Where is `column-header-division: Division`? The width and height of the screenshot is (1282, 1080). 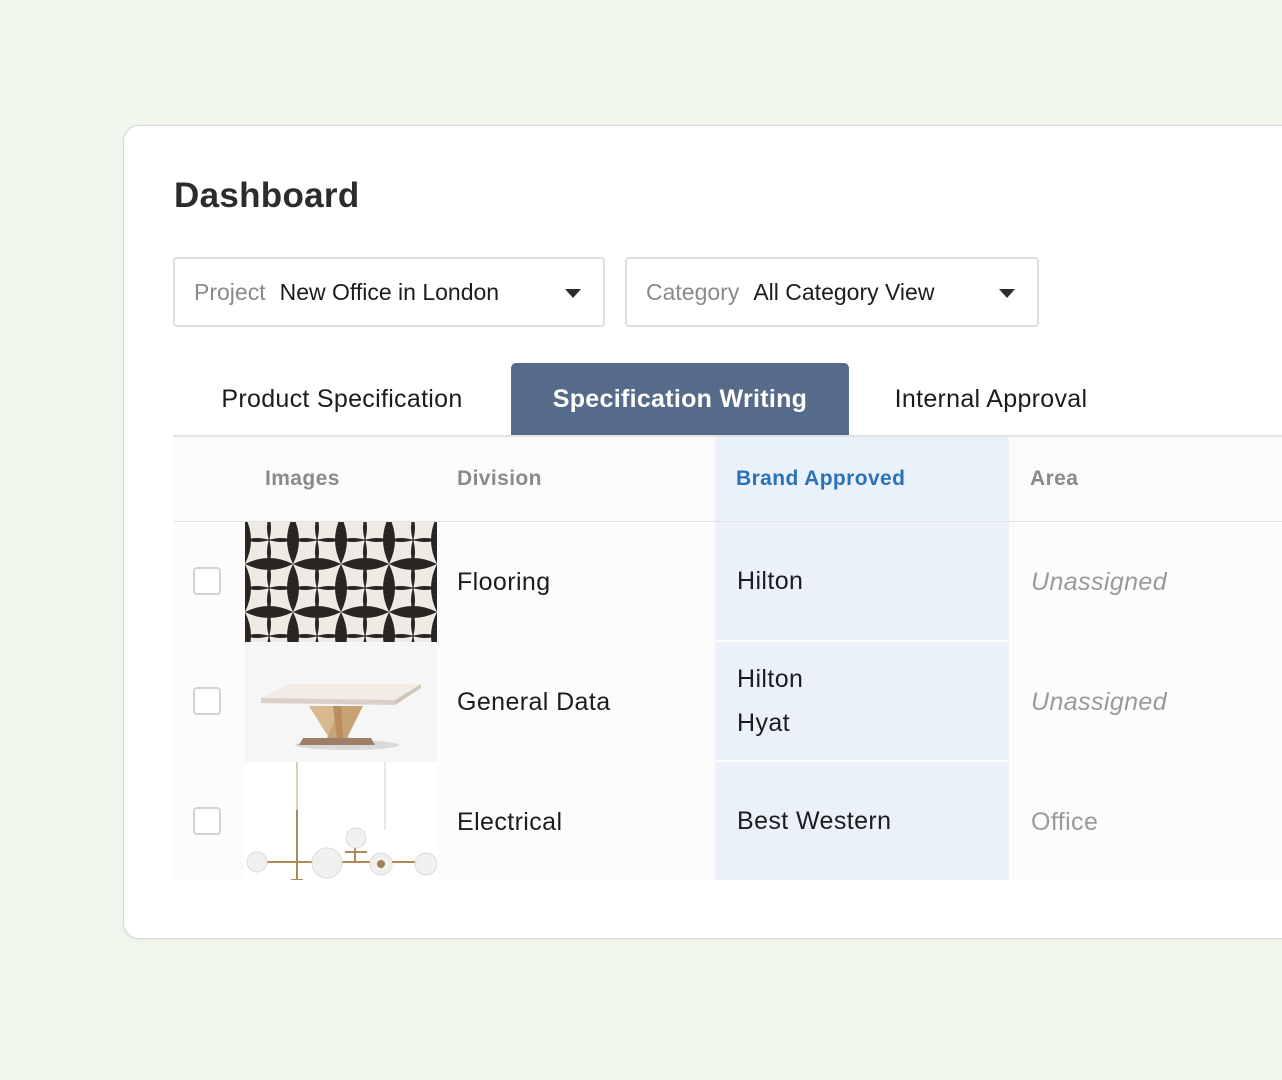
column-header-division: Division is located at coordinates (499, 478).